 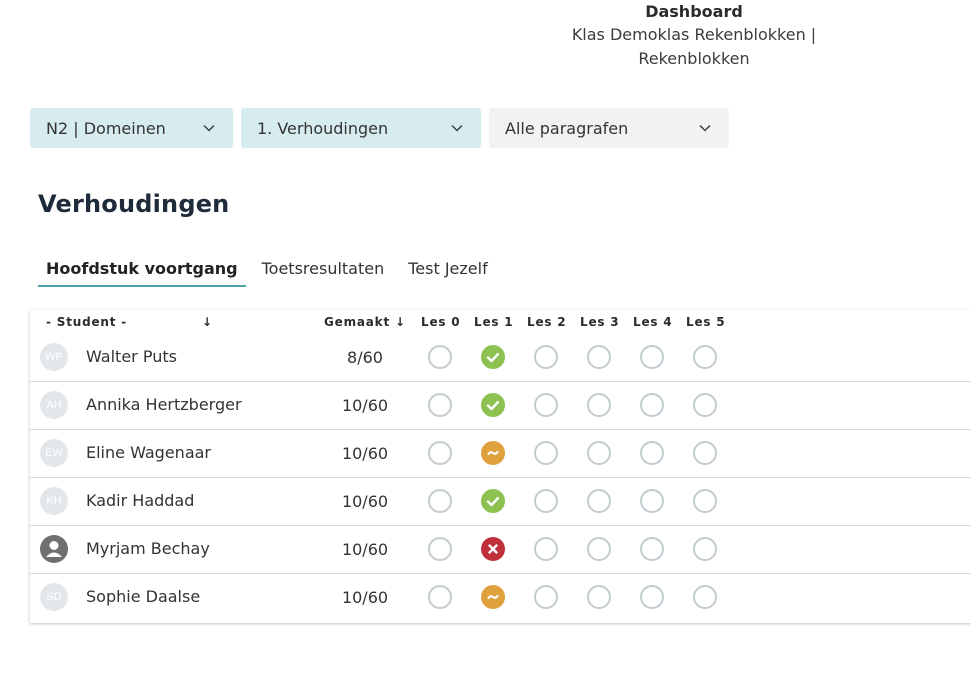 What do you see at coordinates (148, 452) in the screenshot?
I see `student-name: Eline Wagenaar` at bounding box center [148, 452].